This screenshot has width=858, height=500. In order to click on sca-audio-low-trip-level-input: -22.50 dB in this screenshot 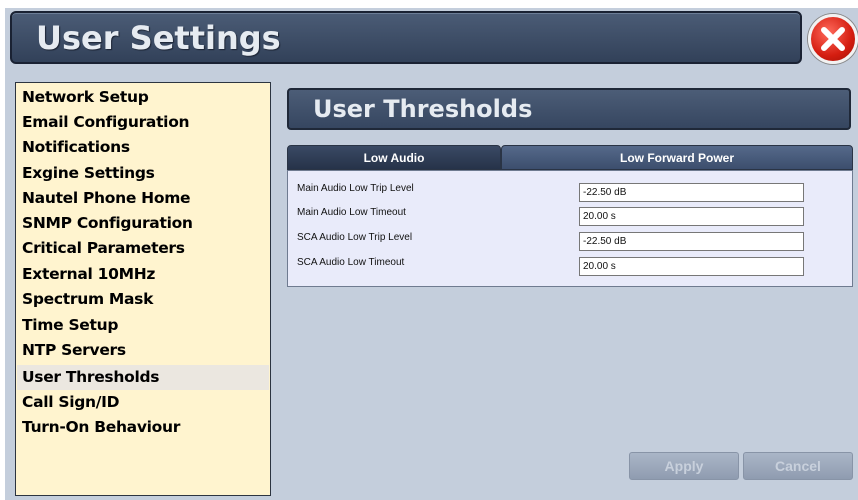, I will do `click(691, 241)`.